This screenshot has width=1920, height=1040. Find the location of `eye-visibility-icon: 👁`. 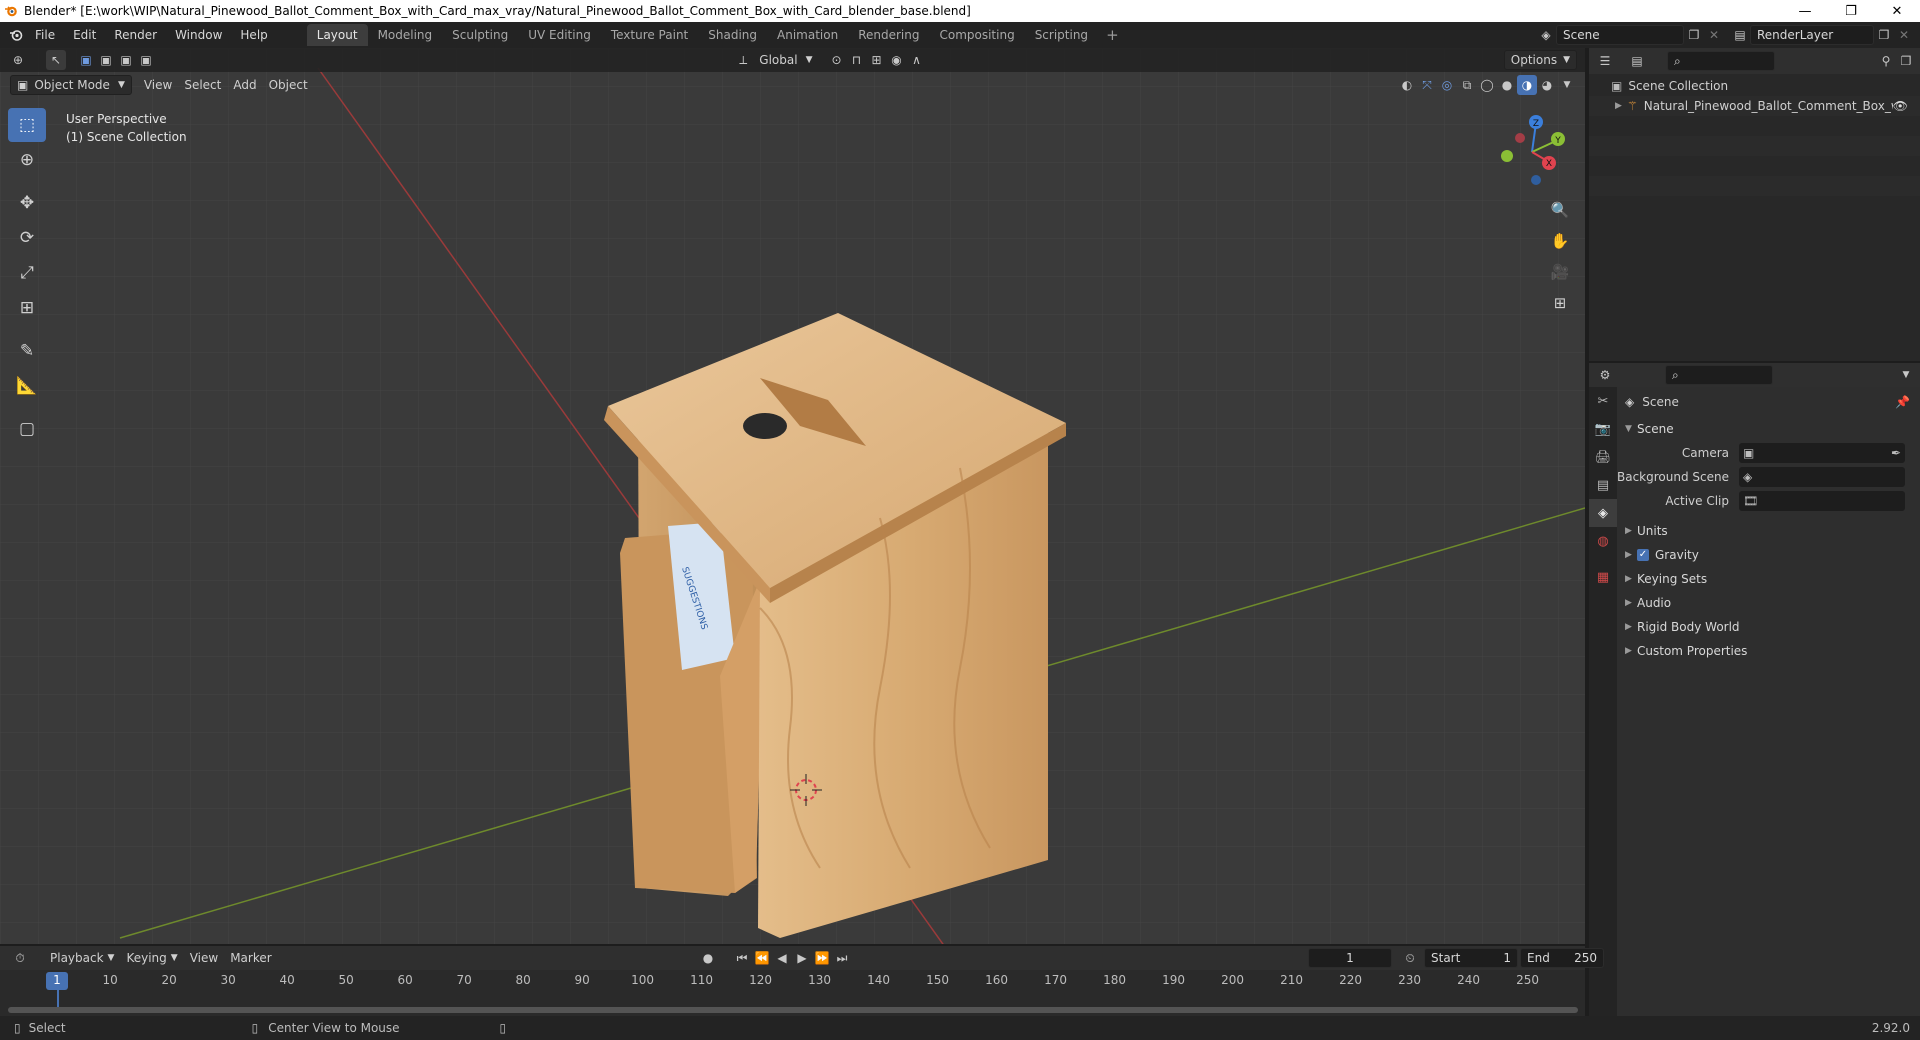

eye-visibility-icon: 👁 is located at coordinates (1900, 106).